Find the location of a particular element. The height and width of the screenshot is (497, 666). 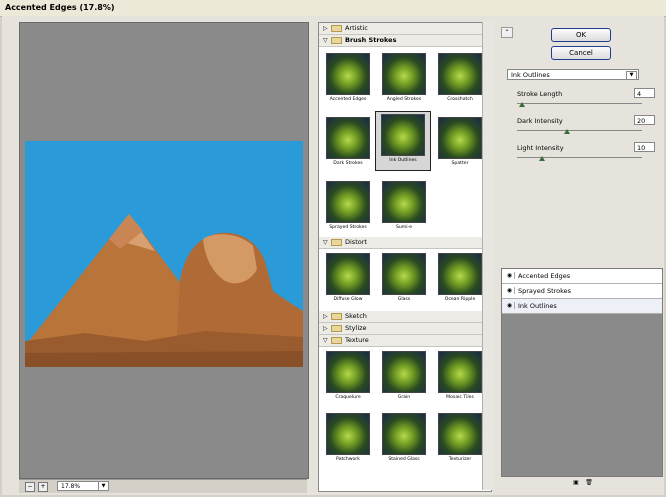

layer-label: Ink Outlines is located at coordinates (537, 306).